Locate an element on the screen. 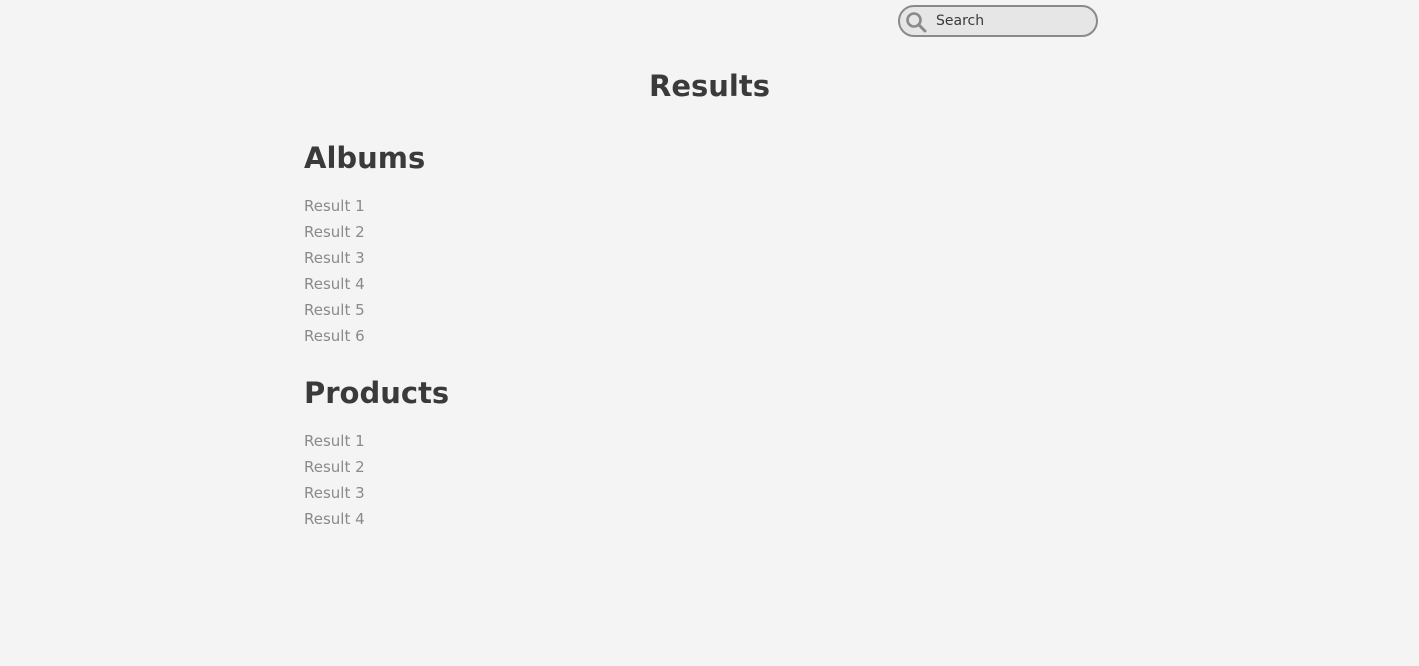 The image size is (1419, 666). products-result-list: Result 1 Result 2 Result 3 Result 4 is located at coordinates (376, 483).